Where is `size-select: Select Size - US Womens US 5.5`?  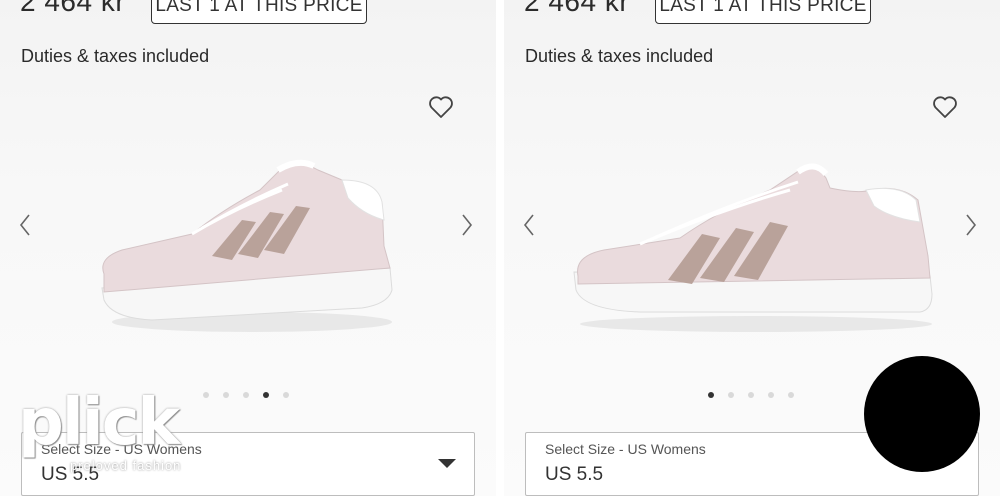
size-select: Select Size - US Womens US 5.5 is located at coordinates (248, 464).